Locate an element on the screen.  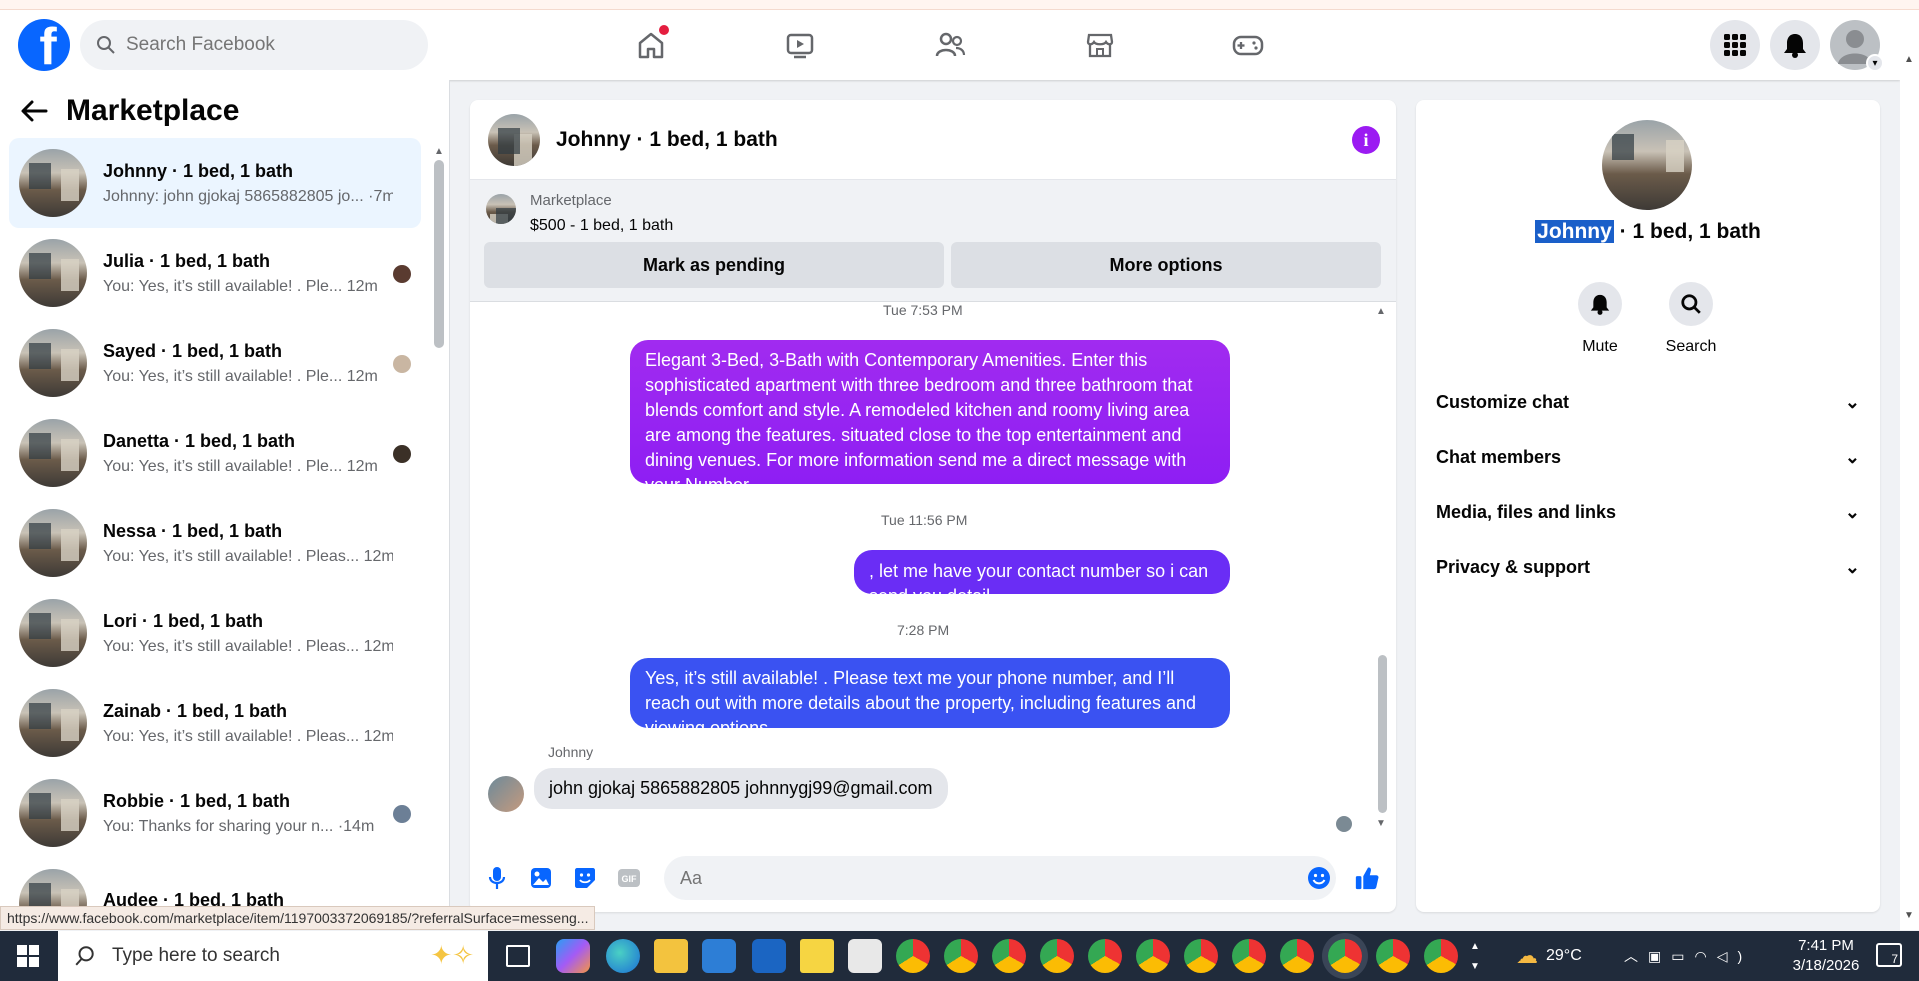
listing-price-title: $500 - 1 bed, 1 bath is located at coordinates (601, 226).